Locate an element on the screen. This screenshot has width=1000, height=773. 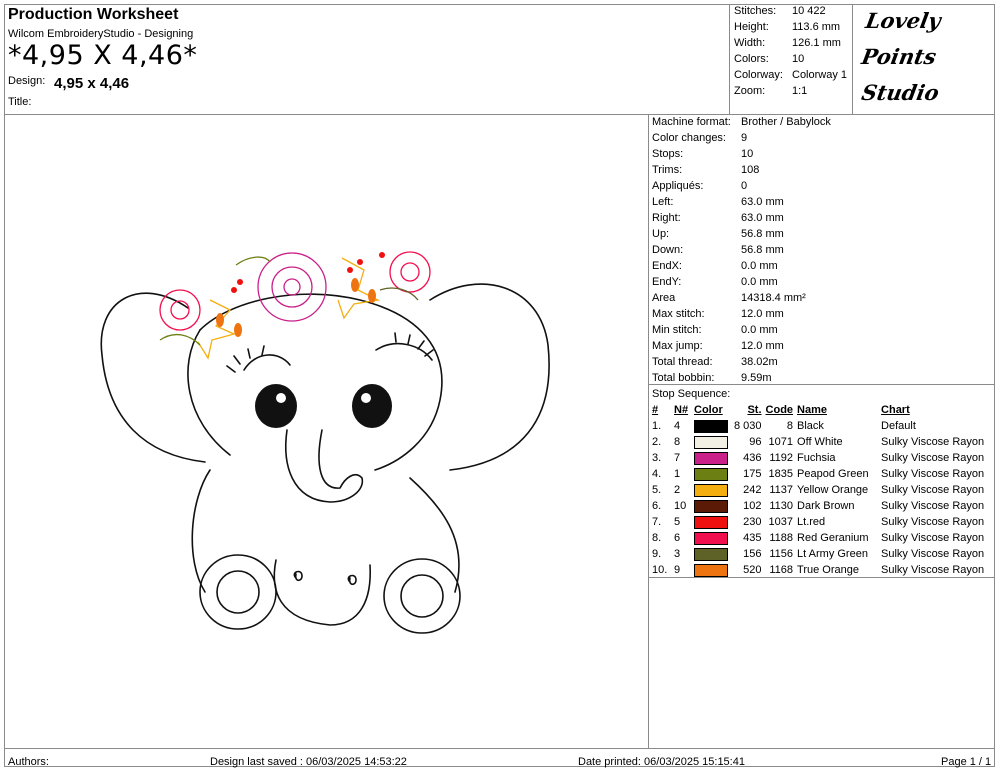
logo-line-3: Studio is located at coordinates (900, 92).